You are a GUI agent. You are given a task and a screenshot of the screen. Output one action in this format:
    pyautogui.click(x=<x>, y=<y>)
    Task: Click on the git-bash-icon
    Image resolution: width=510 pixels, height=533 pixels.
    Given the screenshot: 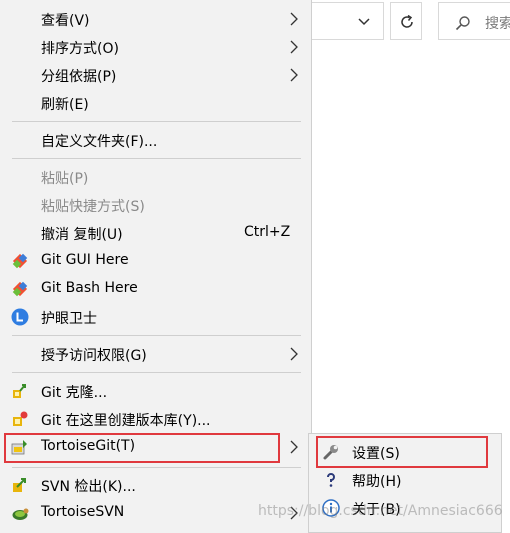 What is the action you would take?
    pyautogui.click(x=20, y=289)
    